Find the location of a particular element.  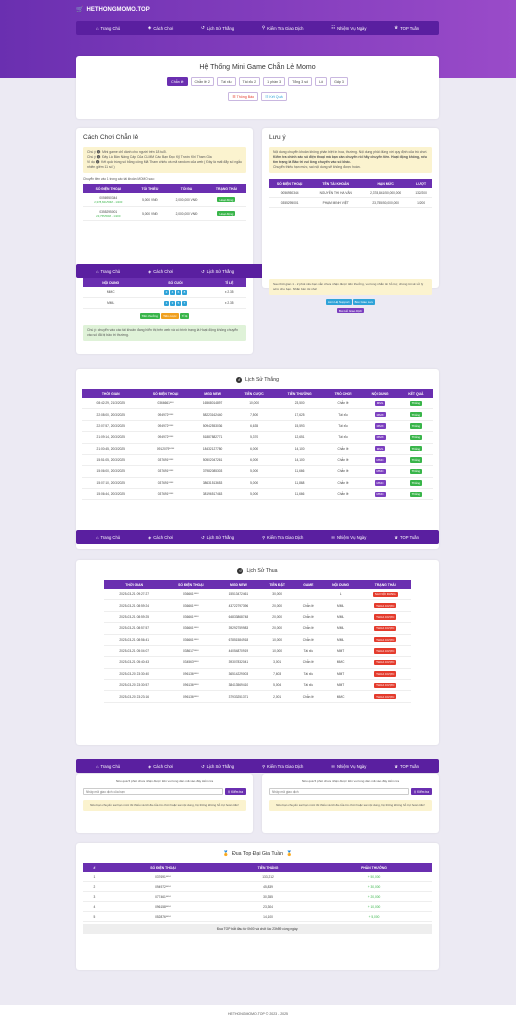

tasks-icon: ☷ is located at coordinates (333, 537).